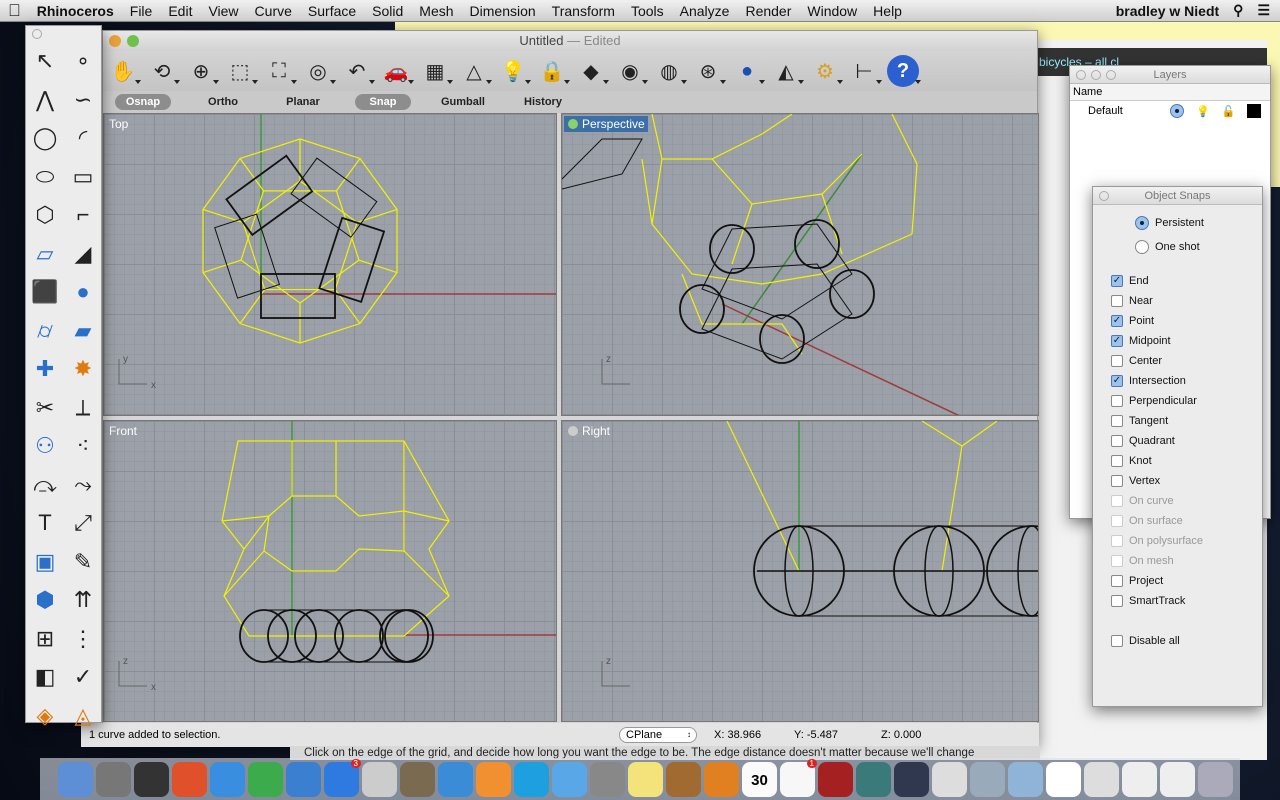  Describe the element at coordinates (1229, 111) in the screenshot. I see `unlock-icon: 🔓` at that location.